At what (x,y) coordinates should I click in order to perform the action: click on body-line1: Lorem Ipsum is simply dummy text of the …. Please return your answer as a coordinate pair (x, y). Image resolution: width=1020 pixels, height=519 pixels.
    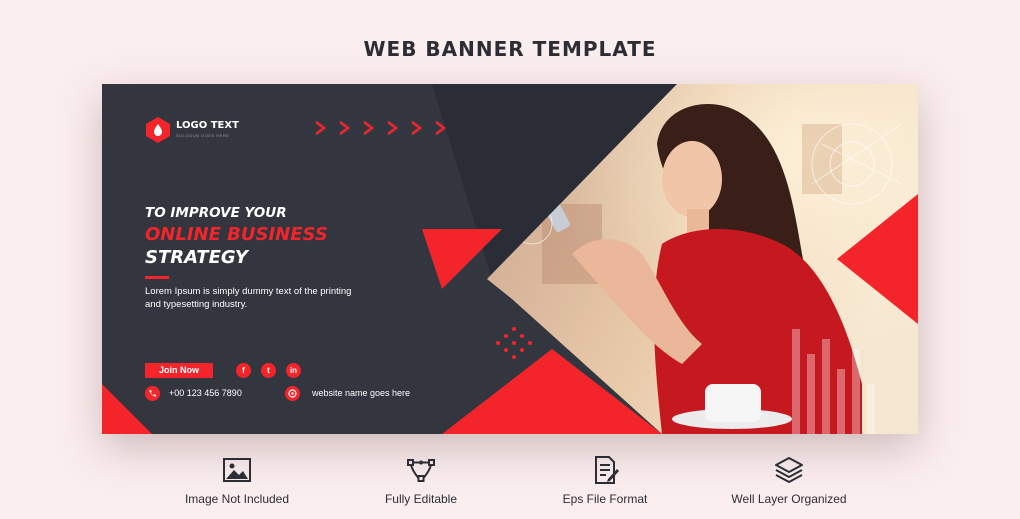
    Looking at the image, I should click on (248, 291).